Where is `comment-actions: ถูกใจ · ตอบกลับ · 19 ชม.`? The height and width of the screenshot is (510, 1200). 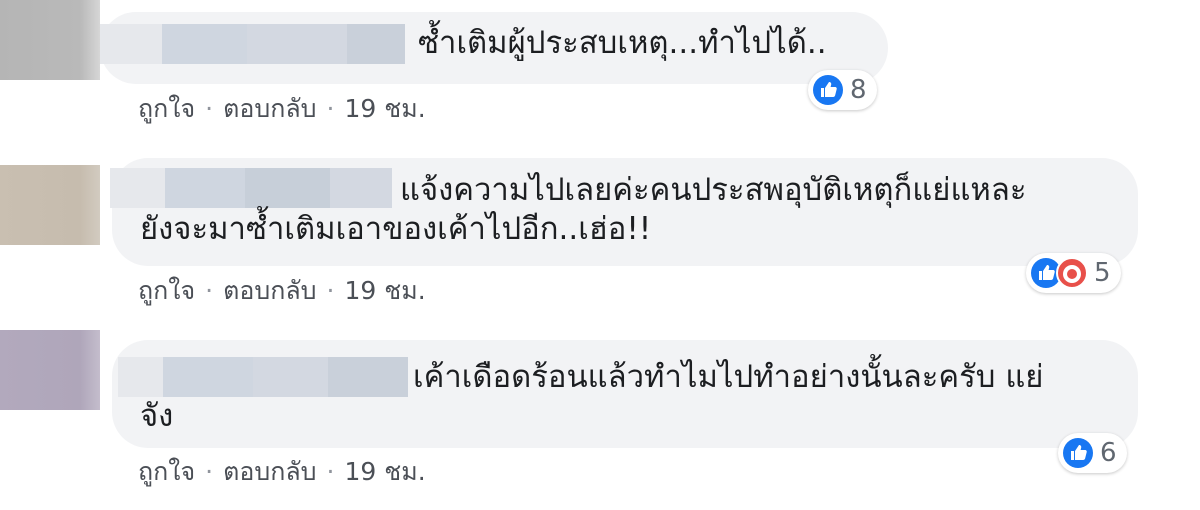
comment-actions: ถูกใจ · ตอบกลับ · 19 ชม. is located at coordinates (282, 472).